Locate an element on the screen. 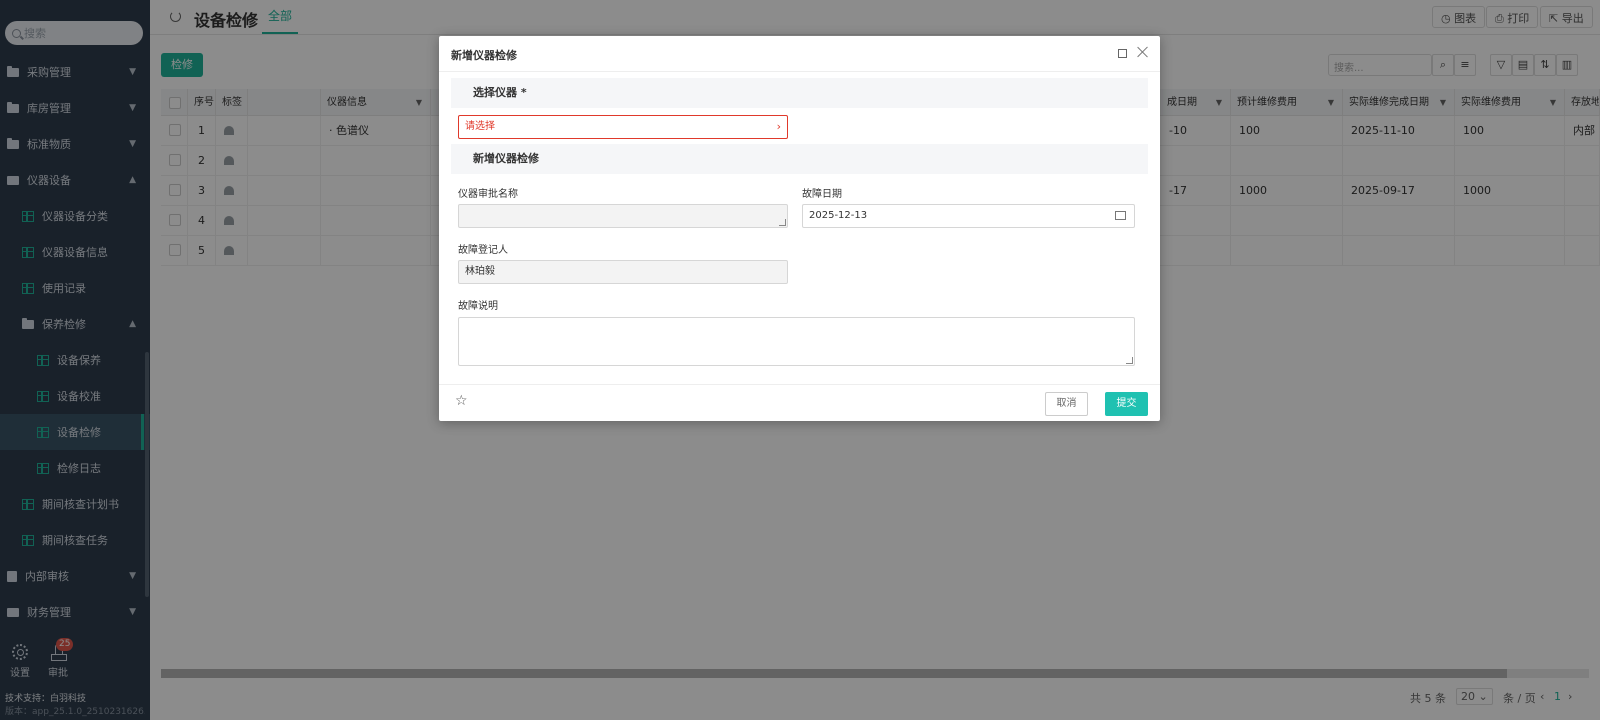 Image resolution: width=1600 pixels, height=720 pixels. approval-name-label: 仪器审批名称 is located at coordinates (488, 194).